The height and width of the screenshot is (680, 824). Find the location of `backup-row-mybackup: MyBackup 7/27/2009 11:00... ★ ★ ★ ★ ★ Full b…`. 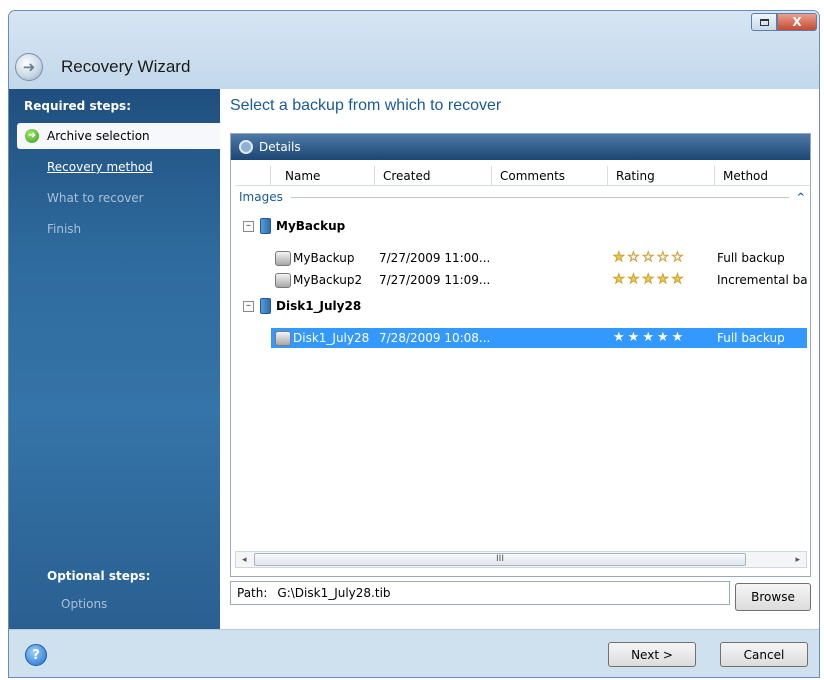

backup-row-mybackup: MyBackup 7/27/2009 11:00... ★ ★ ★ ★ ★ Full b… is located at coordinates (539, 258).